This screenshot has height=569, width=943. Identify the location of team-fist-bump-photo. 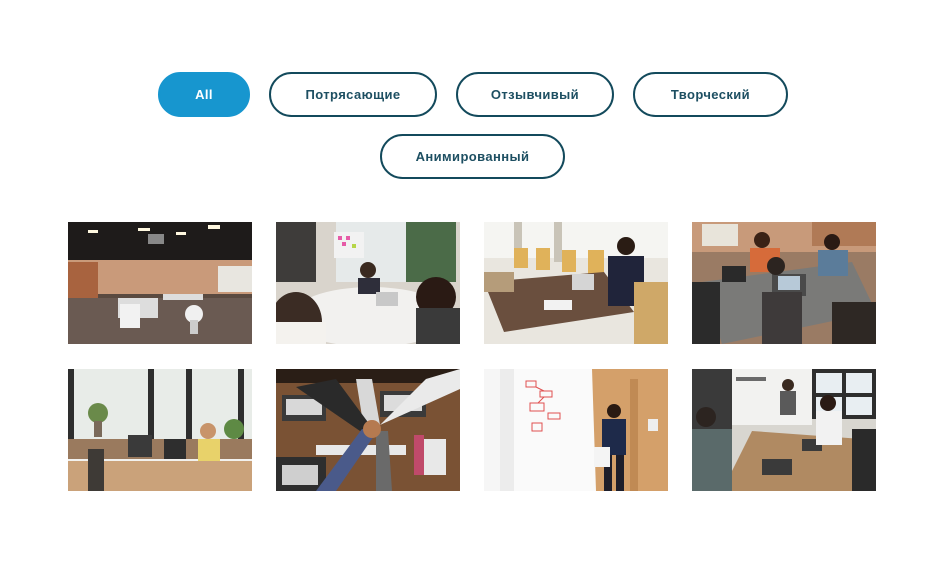
(368, 430).